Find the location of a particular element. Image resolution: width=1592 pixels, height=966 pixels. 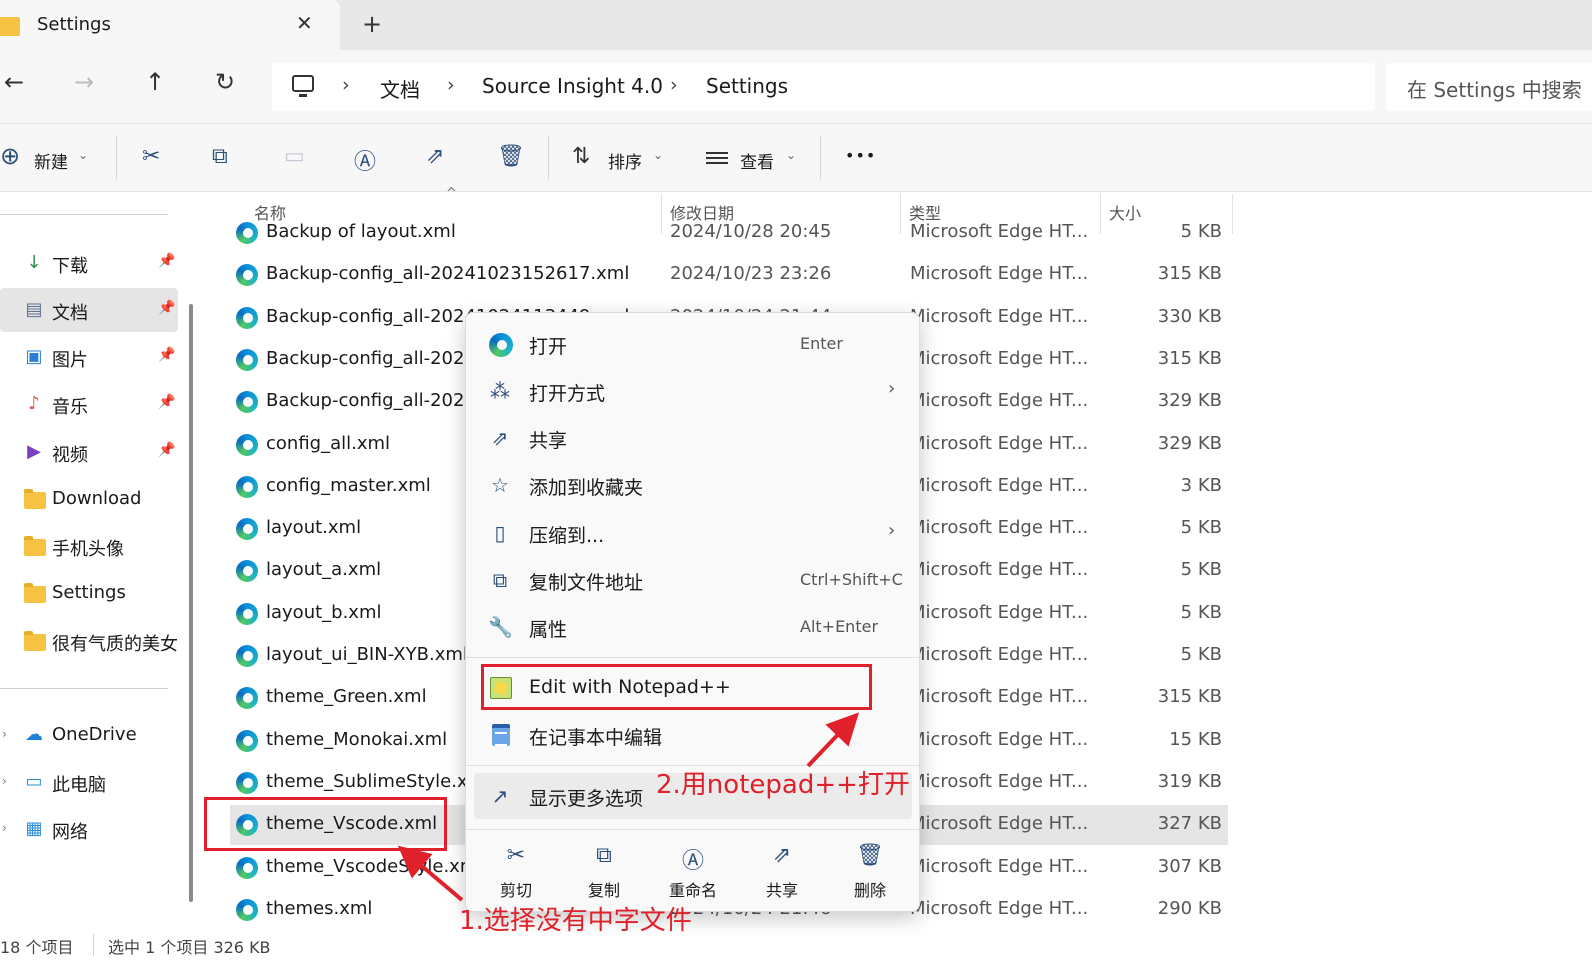

quick-action-rename: Ⓐ 重命名 is located at coordinates (693, 873).